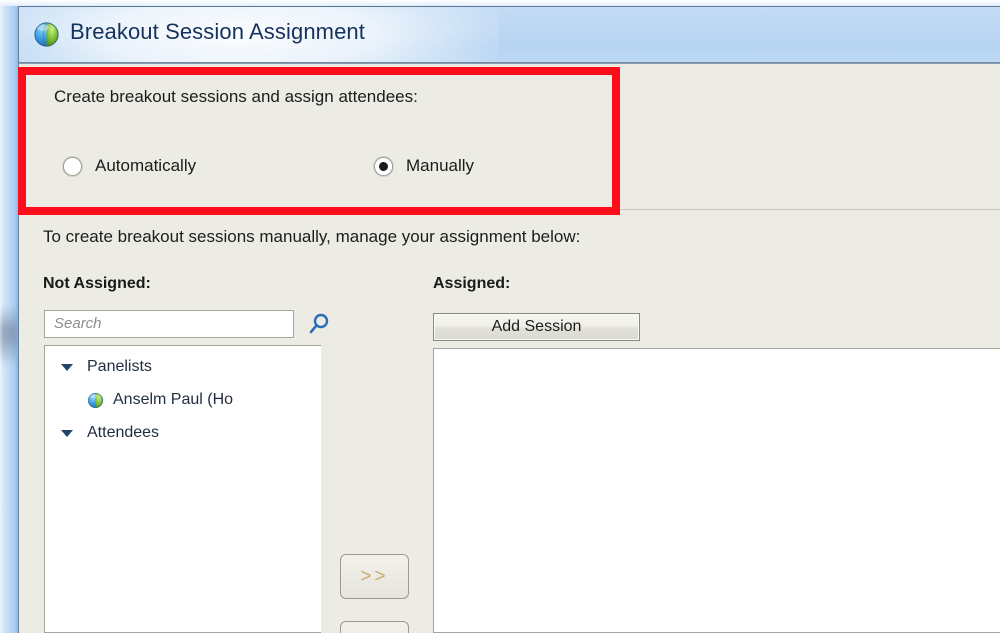 Image resolution: width=1000 pixels, height=633 pixels. What do you see at coordinates (123, 432) in the screenshot?
I see `tree-item-label: Attendees` at bounding box center [123, 432].